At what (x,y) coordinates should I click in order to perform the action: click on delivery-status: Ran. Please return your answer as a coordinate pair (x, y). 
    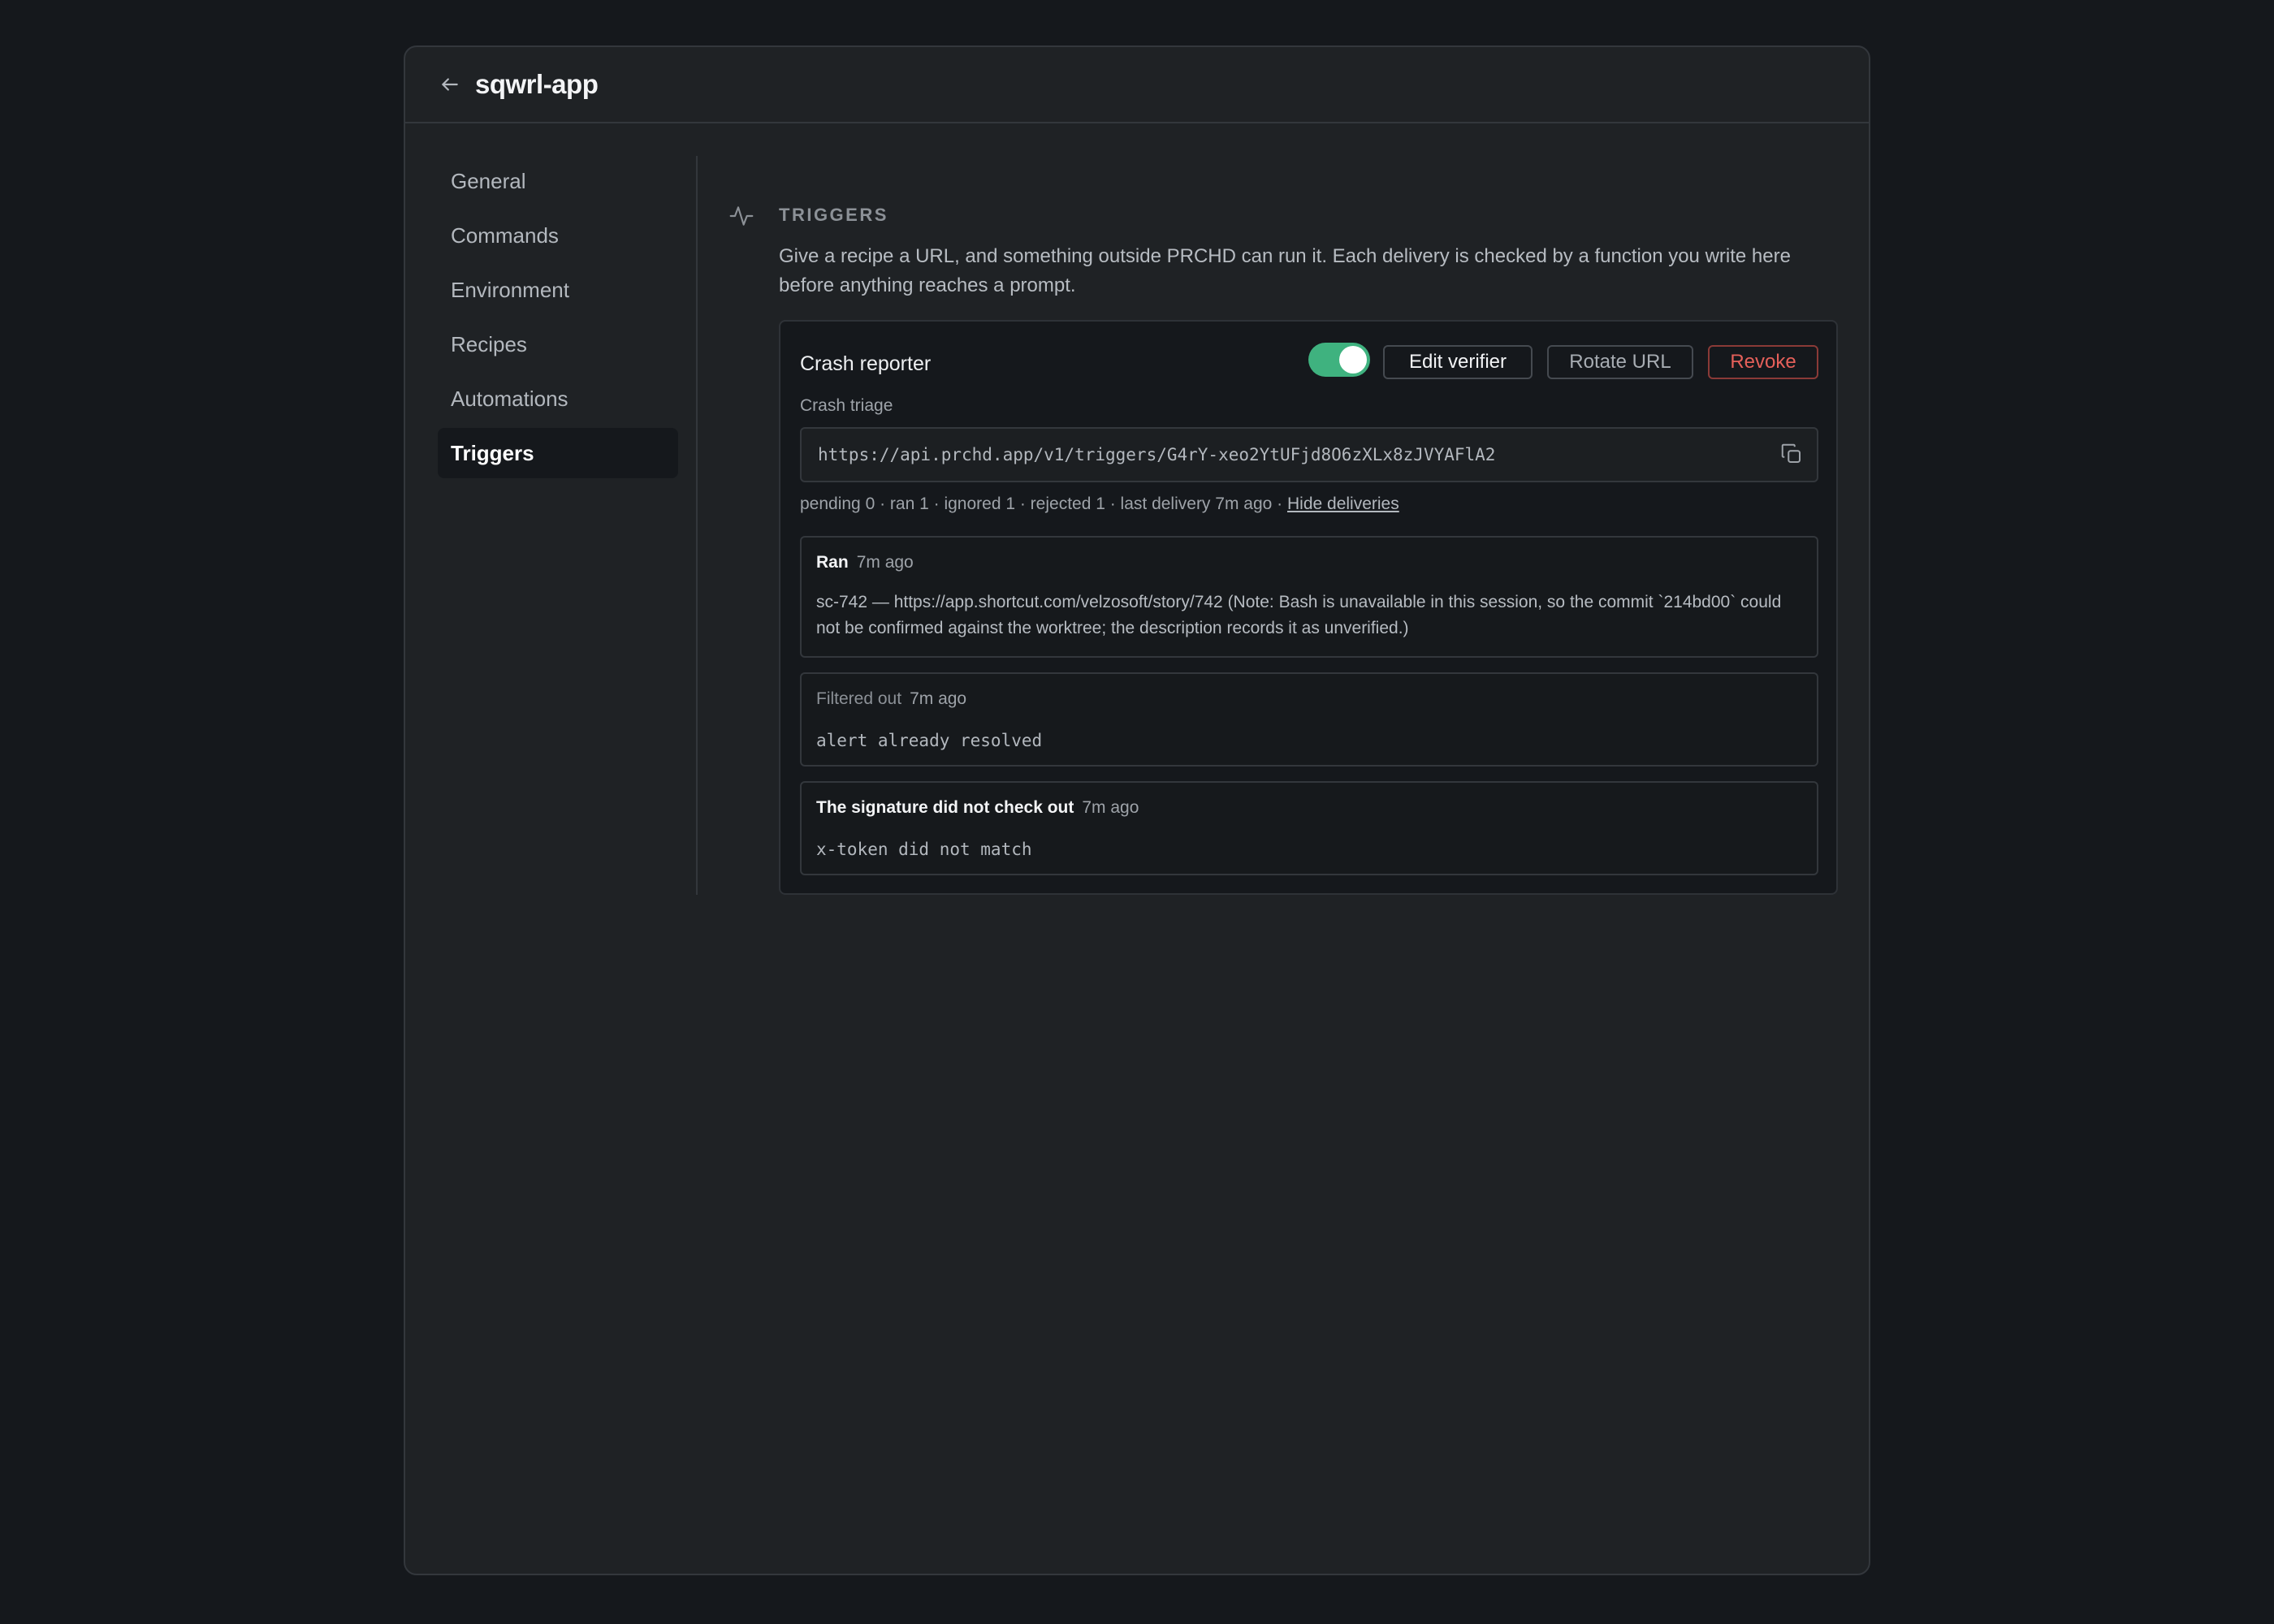
    Looking at the image, I should click on (832, 563).